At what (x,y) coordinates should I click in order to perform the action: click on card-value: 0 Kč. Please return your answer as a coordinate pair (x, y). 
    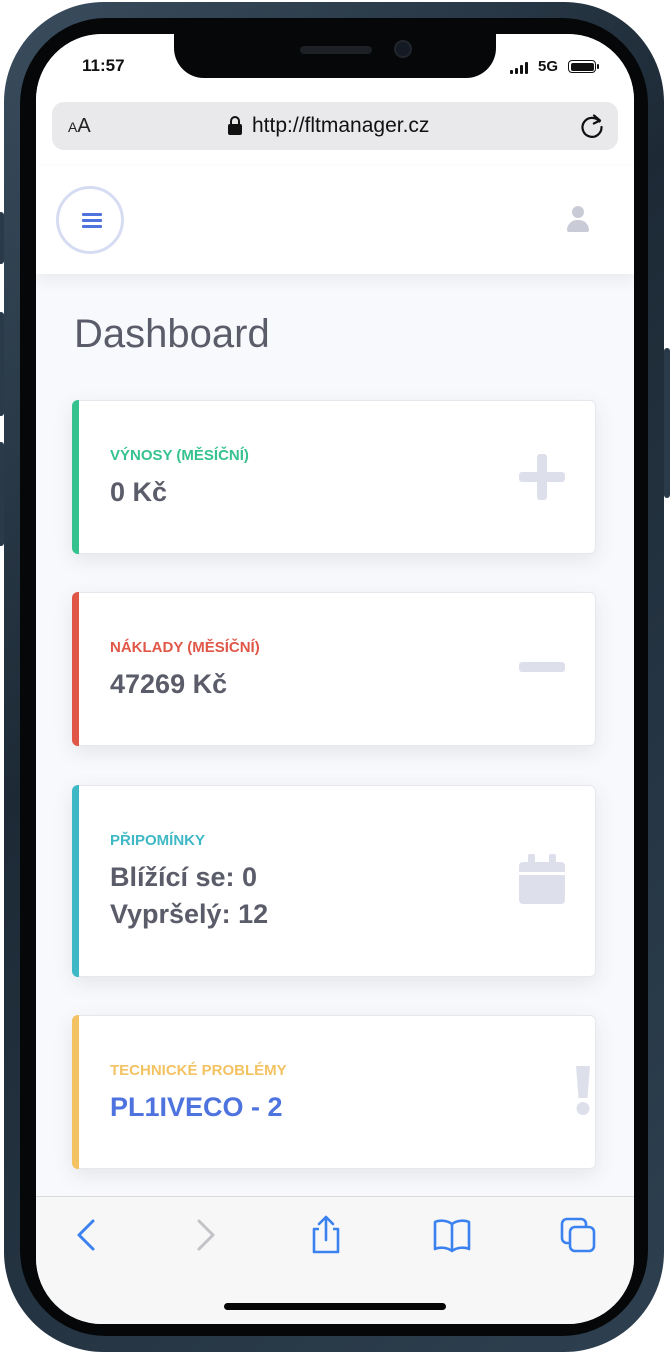
    Looking at the image, I should click on (139, 492).